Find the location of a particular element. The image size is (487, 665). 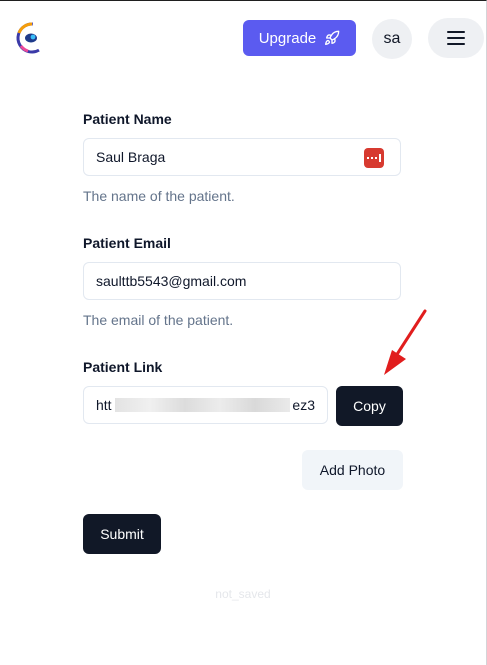

patient-link-label: Patient Link is located at coordinates (123, 367).